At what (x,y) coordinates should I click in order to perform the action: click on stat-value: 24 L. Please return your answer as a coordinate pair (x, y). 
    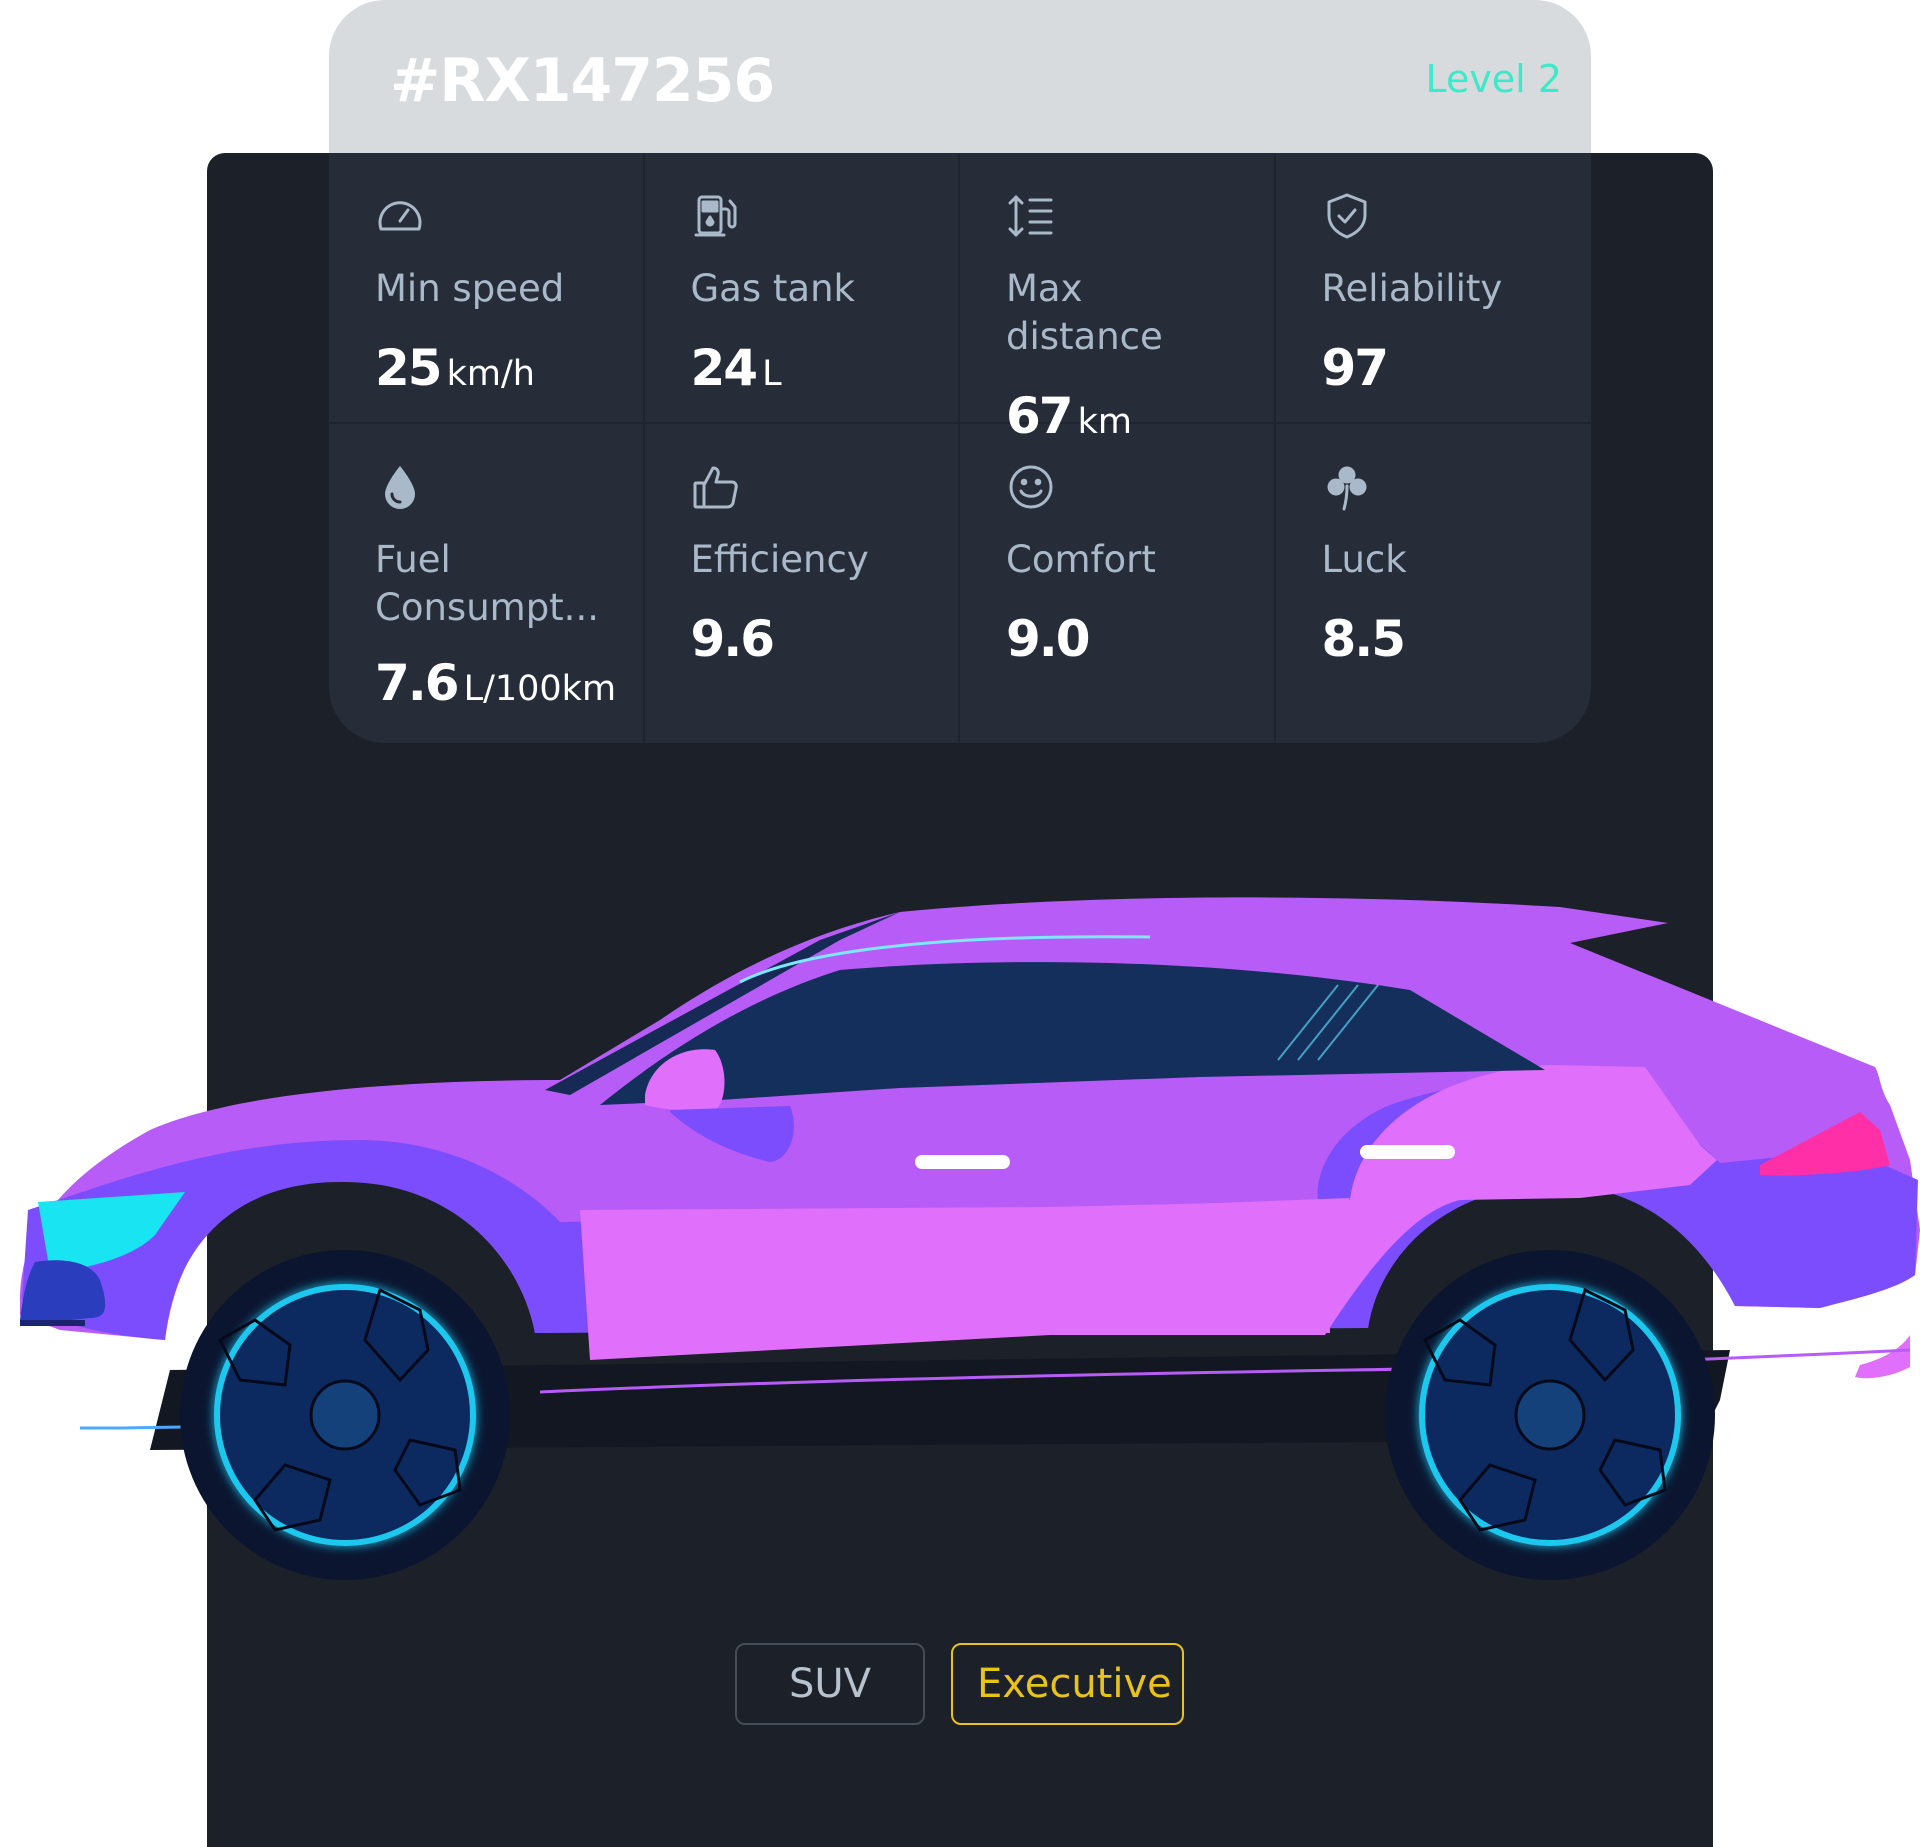
    Looking at the image, I should click on (736, 368).